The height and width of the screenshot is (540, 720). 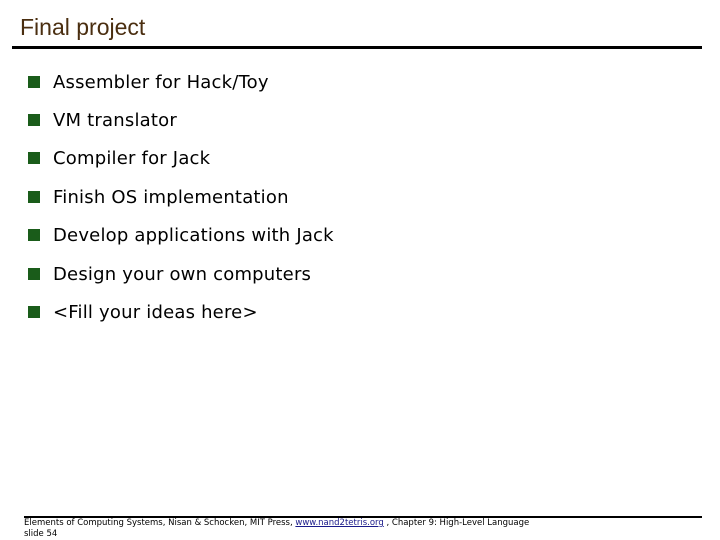 What do you see at coordinates (182, 274) in the screenshot?
I see `bullet-text: Design your own computers` at bounding box center [182, 274].